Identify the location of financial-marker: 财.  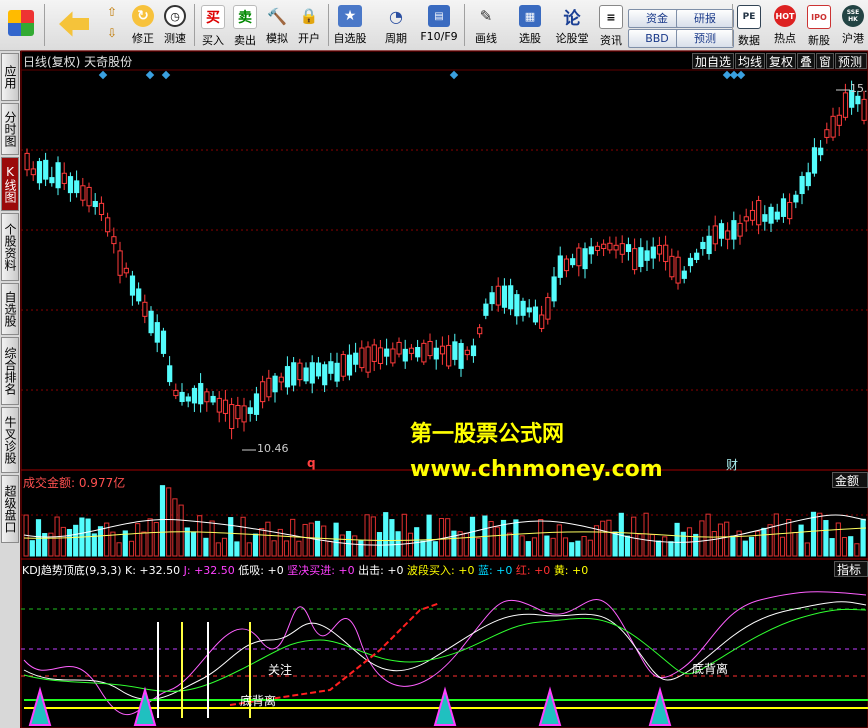
(732, 464).